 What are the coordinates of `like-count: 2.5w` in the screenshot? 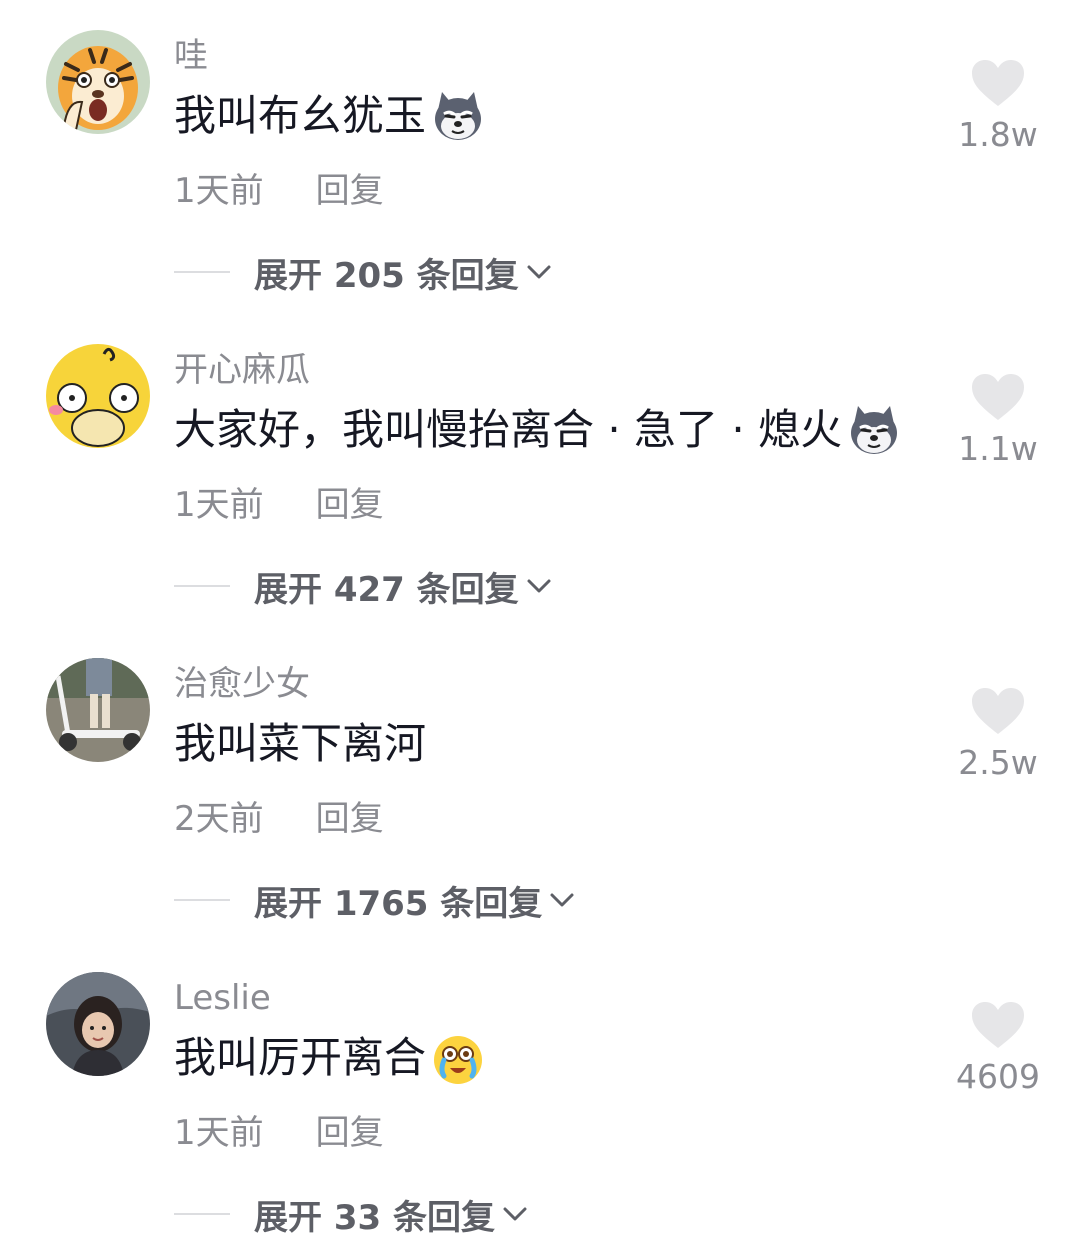 It's located at (998, 762).